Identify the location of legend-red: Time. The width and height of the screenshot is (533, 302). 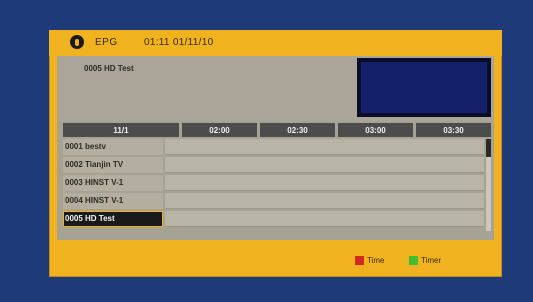
(369, 260).